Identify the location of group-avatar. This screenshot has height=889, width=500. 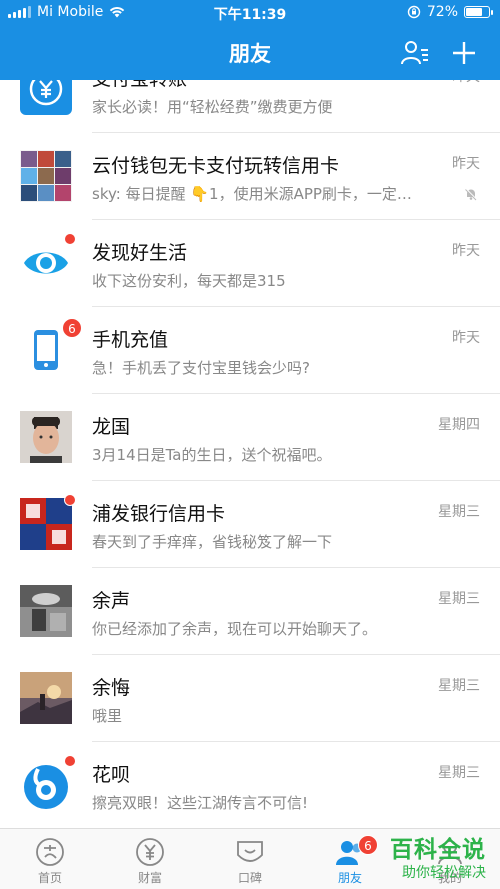
(46, 176).